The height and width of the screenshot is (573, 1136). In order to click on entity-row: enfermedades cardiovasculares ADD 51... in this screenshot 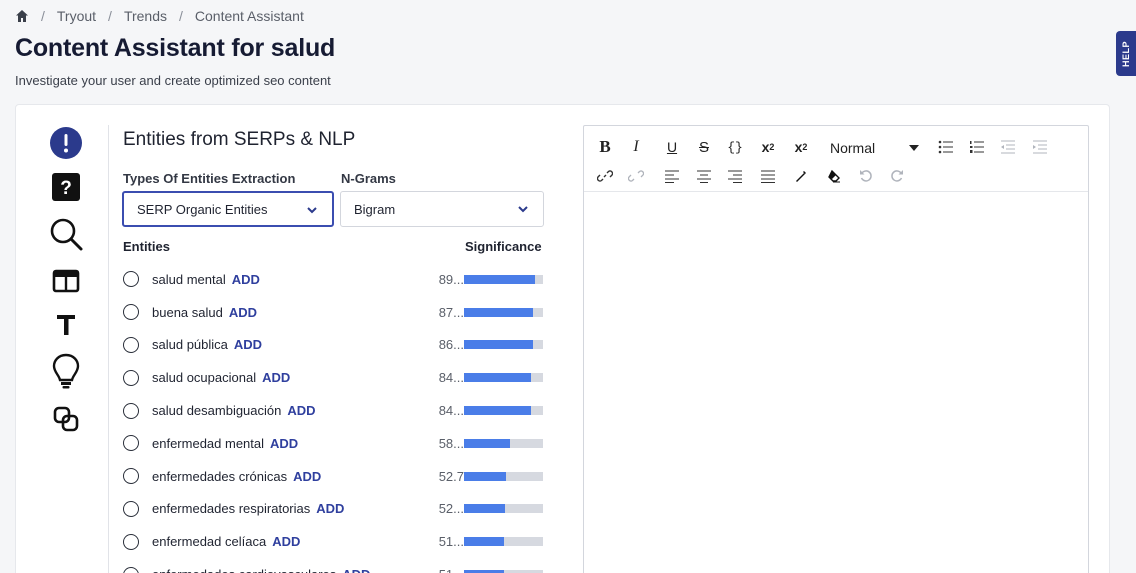, I will do `click(334, 565)`.